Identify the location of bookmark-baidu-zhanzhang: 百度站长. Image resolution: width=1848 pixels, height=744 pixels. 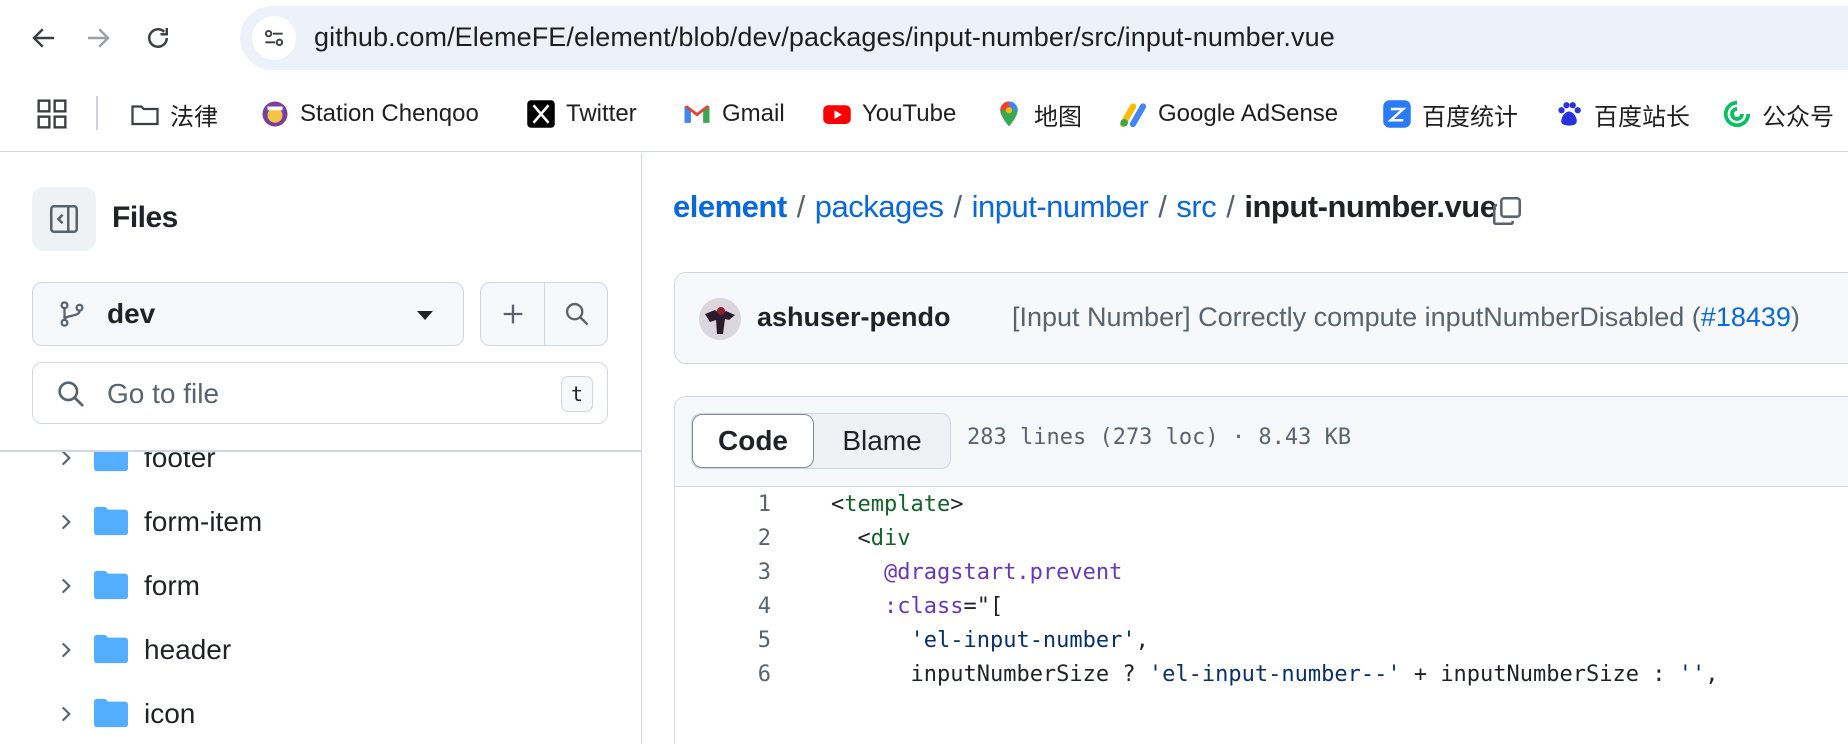
(1622, 114).